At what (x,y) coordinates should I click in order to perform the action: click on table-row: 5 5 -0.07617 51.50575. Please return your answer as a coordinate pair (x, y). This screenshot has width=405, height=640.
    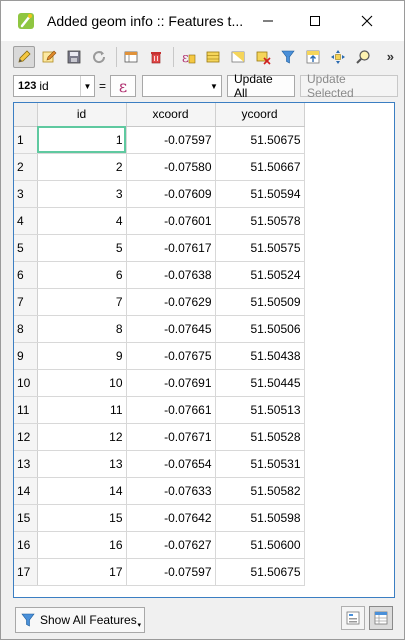
    Looking at the image, I should click on (159, 248).